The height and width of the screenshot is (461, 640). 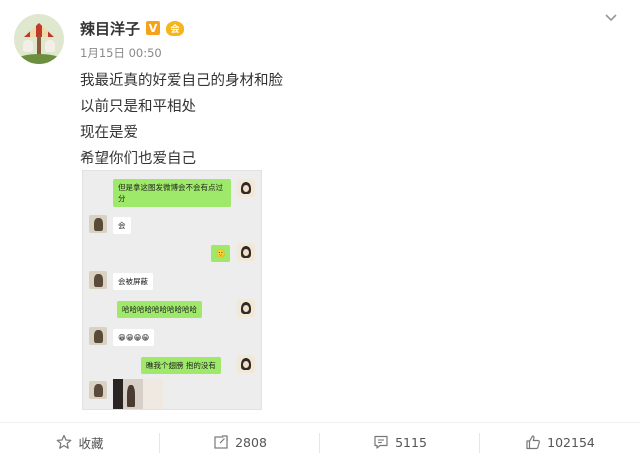 I want to click on chat-bubble: 但是拿这图发微博会不会有点过分, so click(x=172, y=193).